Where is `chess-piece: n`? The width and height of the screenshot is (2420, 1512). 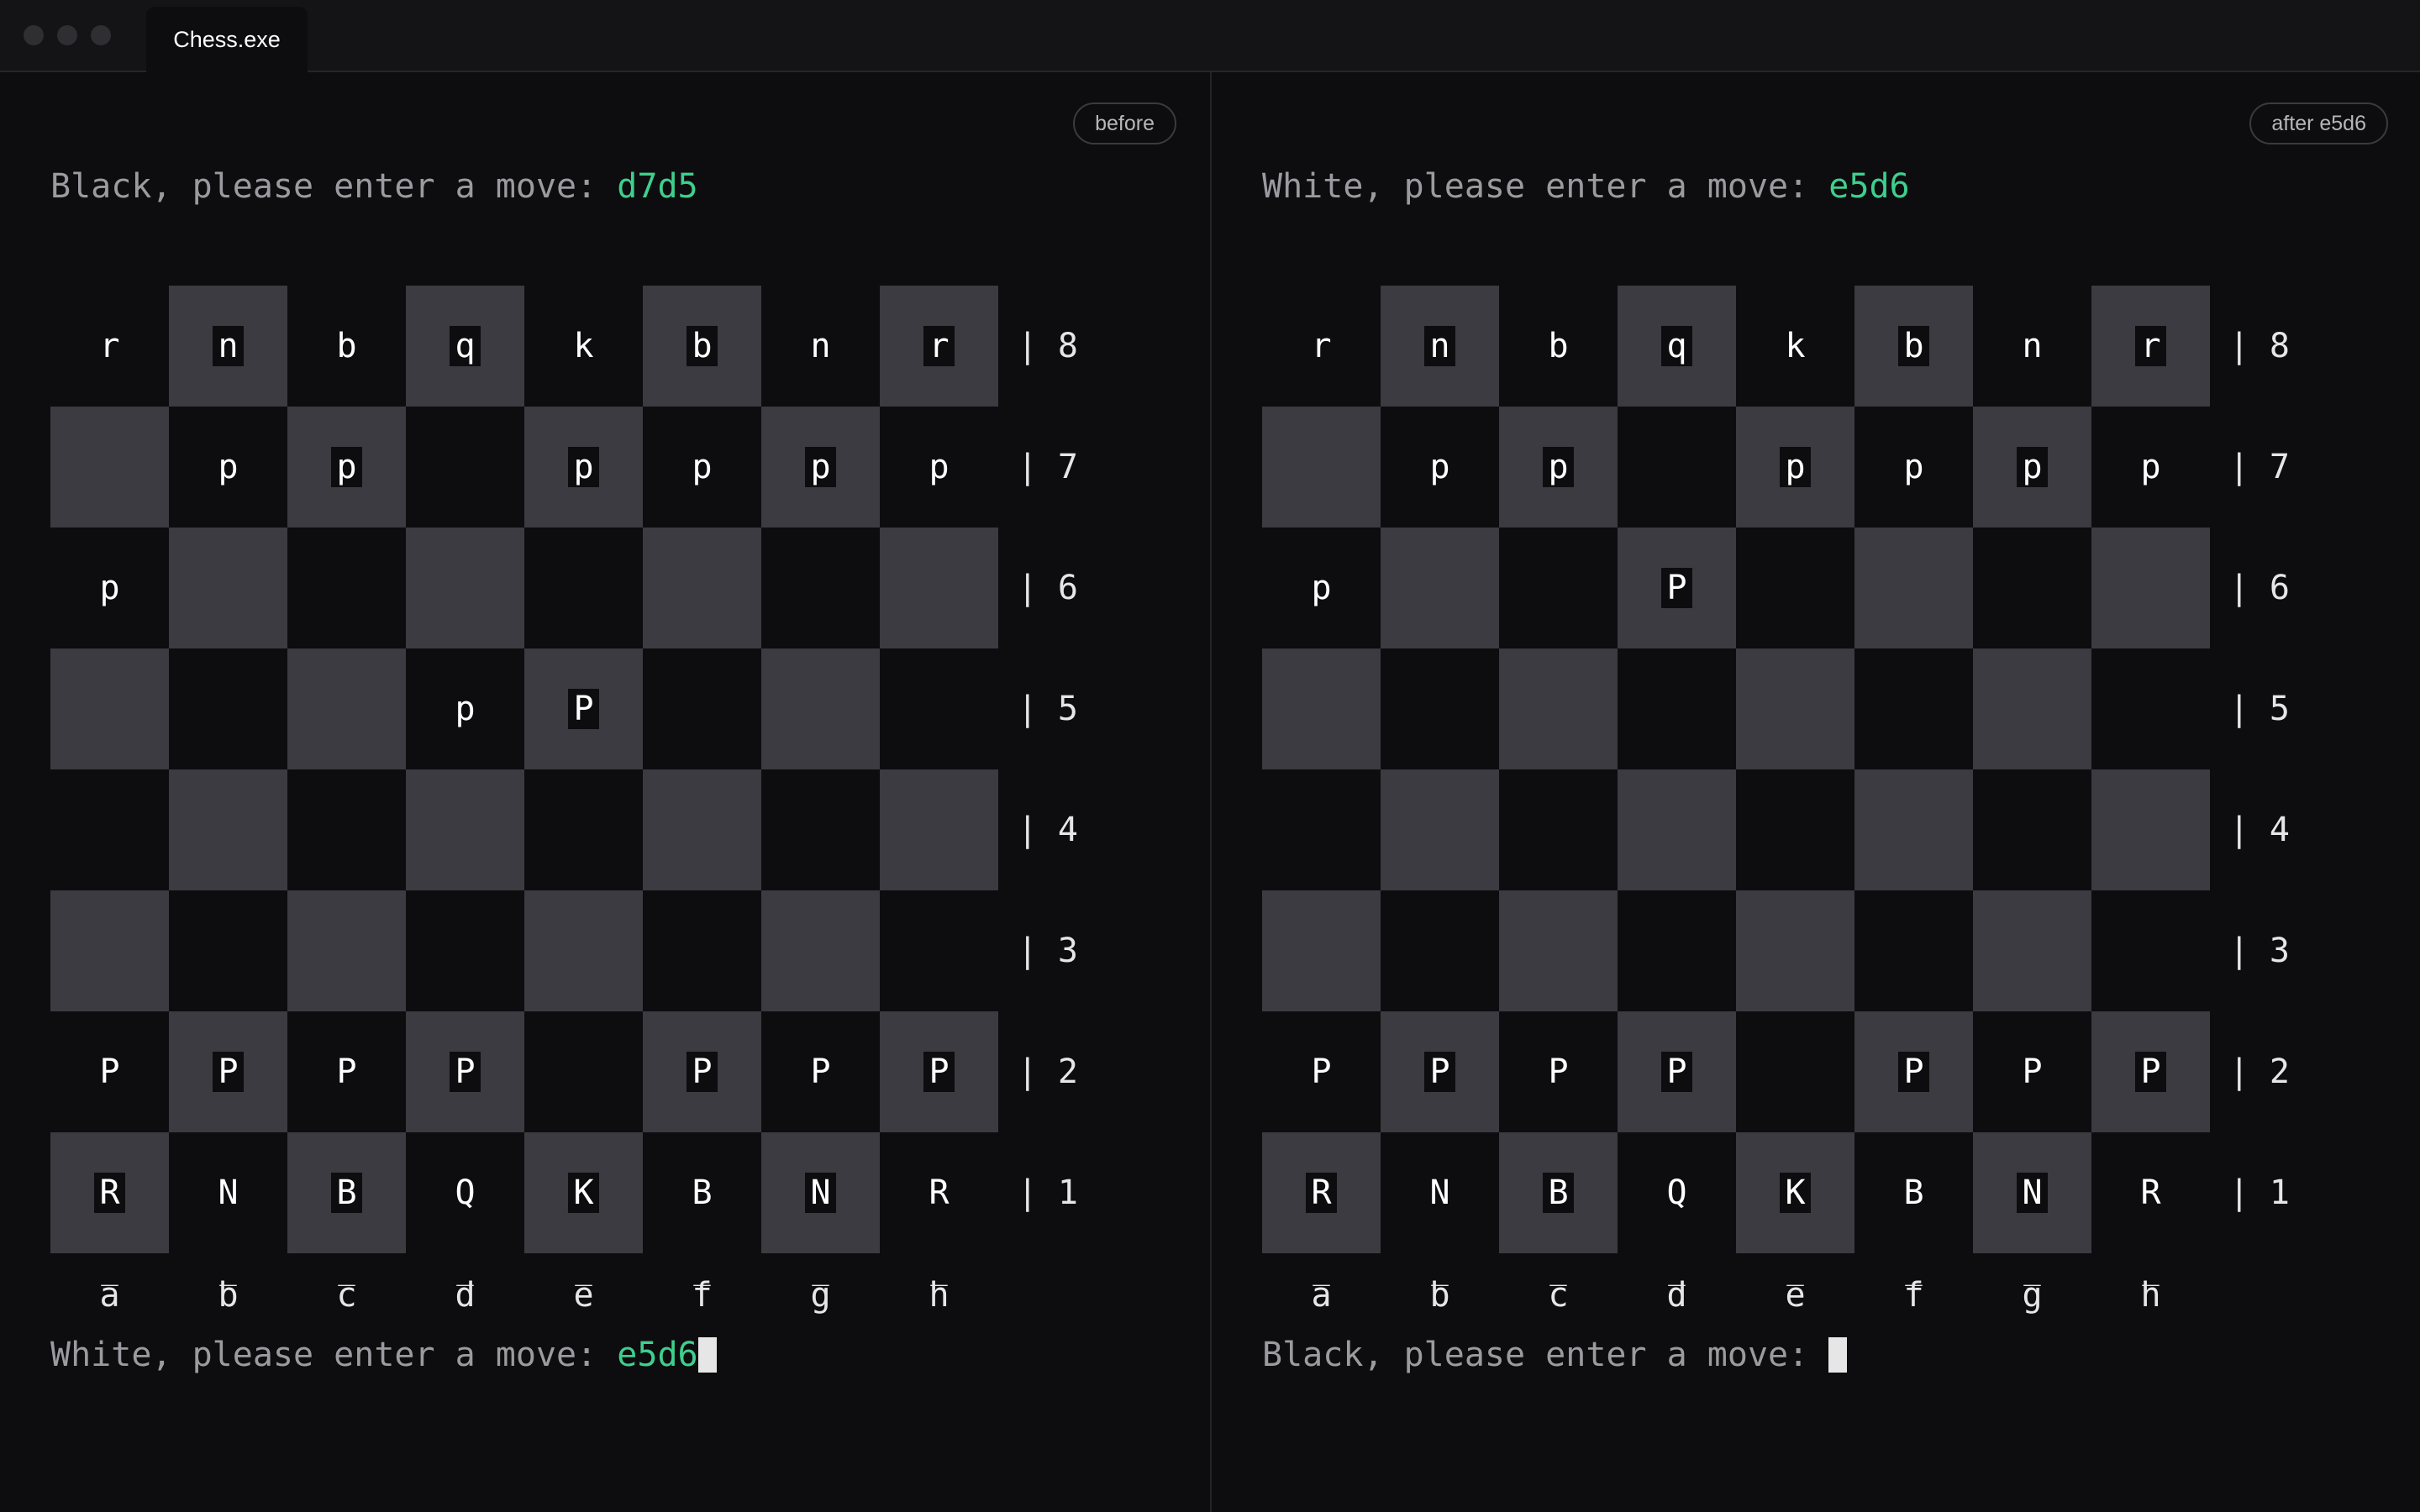 chess-piece: n is located at coordinates (2033, 346).